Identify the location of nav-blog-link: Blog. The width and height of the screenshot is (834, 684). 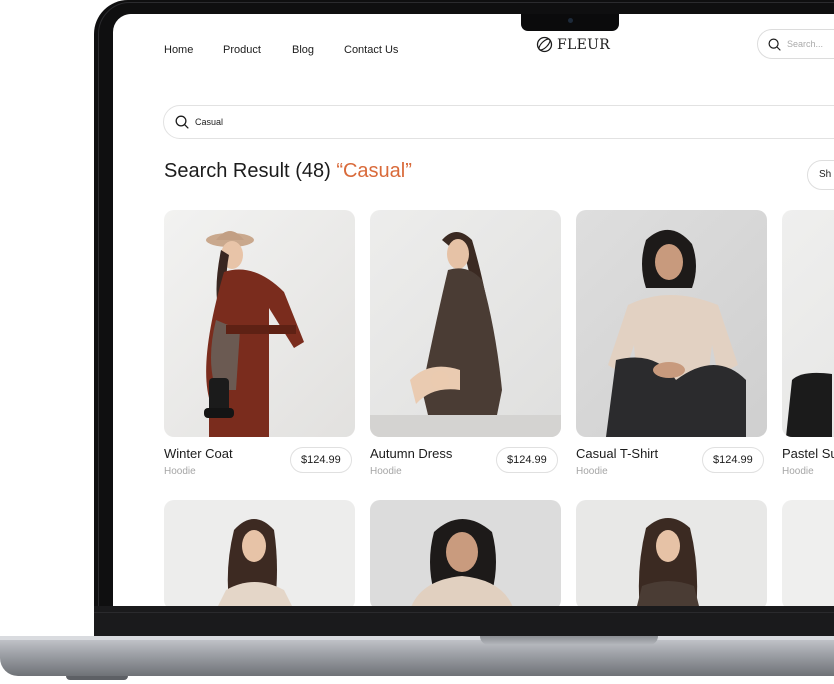
(303, 50).